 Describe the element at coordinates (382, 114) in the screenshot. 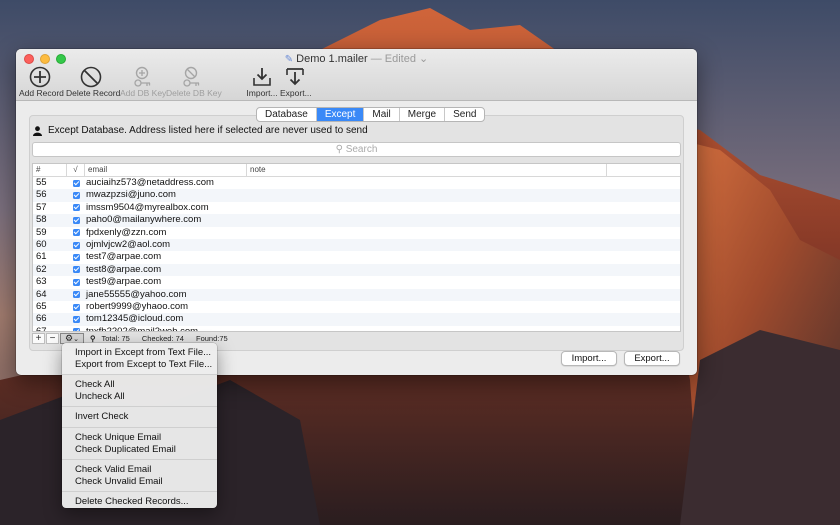

I see `tab-mail: Mail` at that location.